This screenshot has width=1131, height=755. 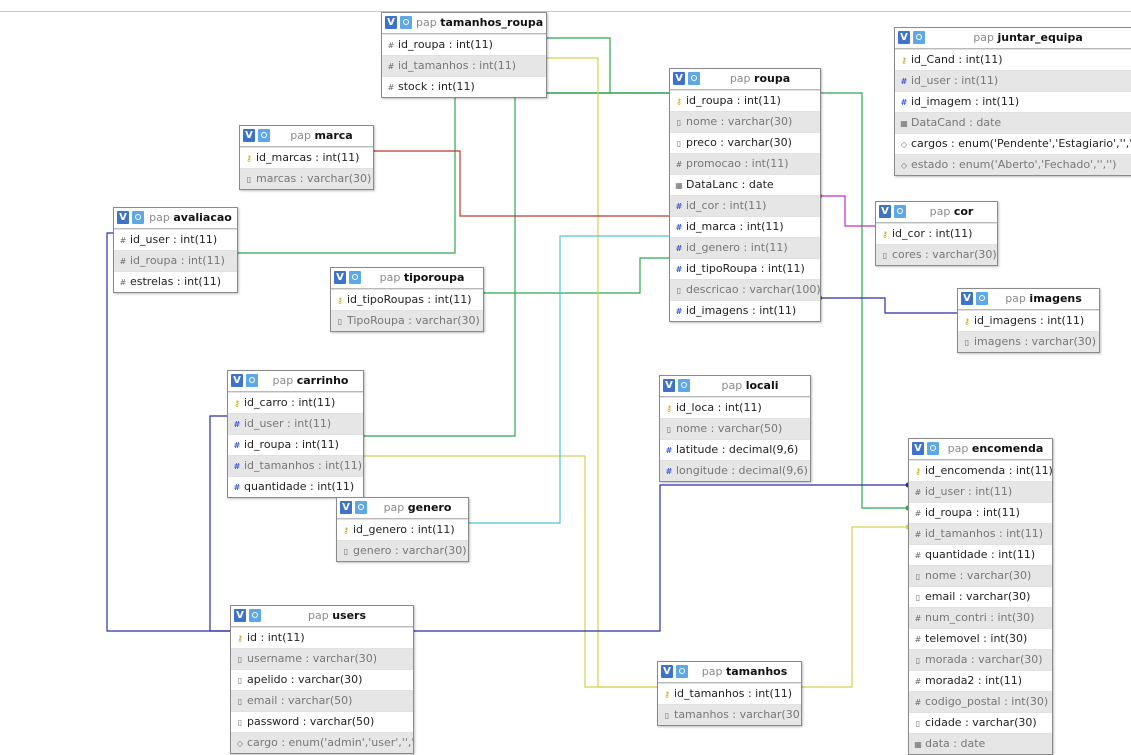 I want to click on column-row: # id_imagem : int(11), so click(x=1013, y=101).